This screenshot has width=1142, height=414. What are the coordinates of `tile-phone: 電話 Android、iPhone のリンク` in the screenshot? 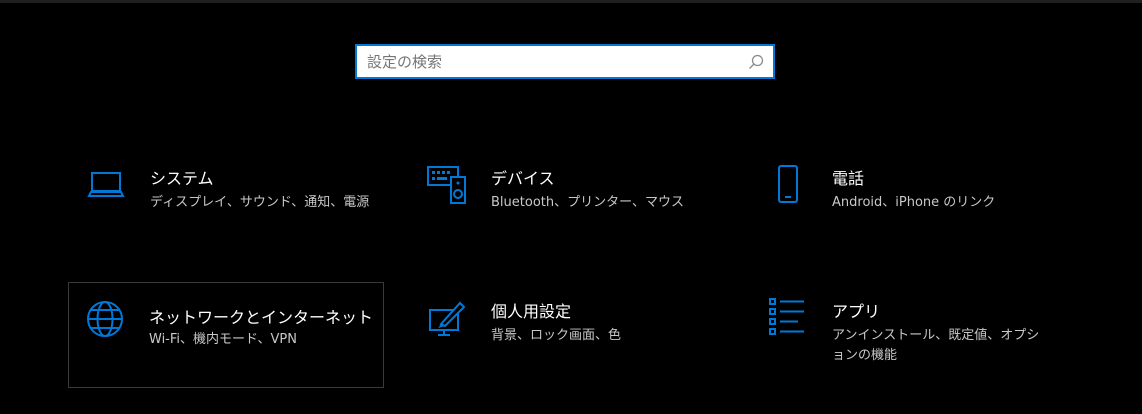 It's located at (910, 218).